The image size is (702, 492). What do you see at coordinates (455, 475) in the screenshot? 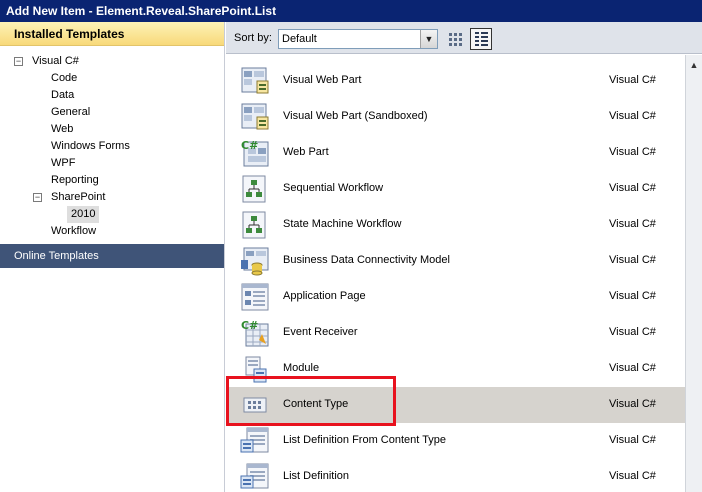
I see `template-item-list-definition: List Definition Visual C#` at bounding box center [455, 475].